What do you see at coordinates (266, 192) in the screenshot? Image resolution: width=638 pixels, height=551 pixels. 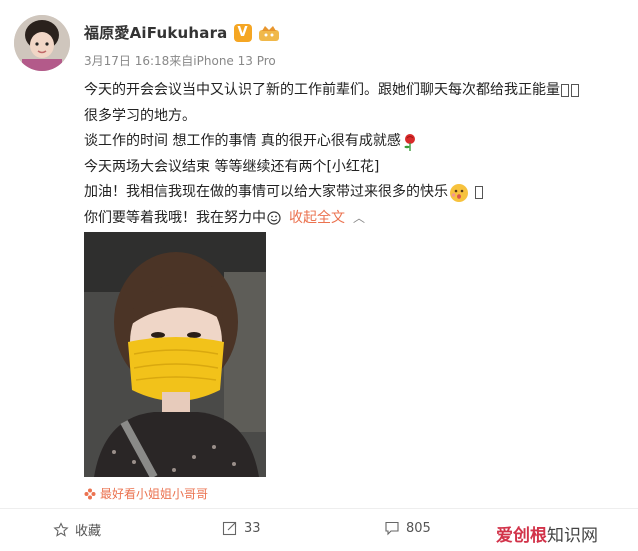 I see `post-line-text: 加油！我相信我现在做的事情可以给大家带过来很多的快乐` at bounding box center [266, 192].